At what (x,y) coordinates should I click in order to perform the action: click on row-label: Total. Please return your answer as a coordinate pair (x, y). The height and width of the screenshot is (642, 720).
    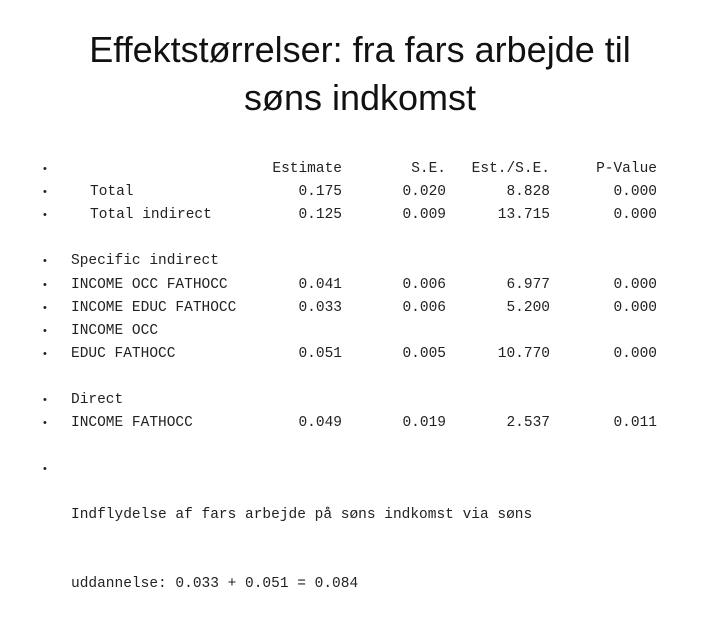
    Looking at the image, I should click on (112, 192).